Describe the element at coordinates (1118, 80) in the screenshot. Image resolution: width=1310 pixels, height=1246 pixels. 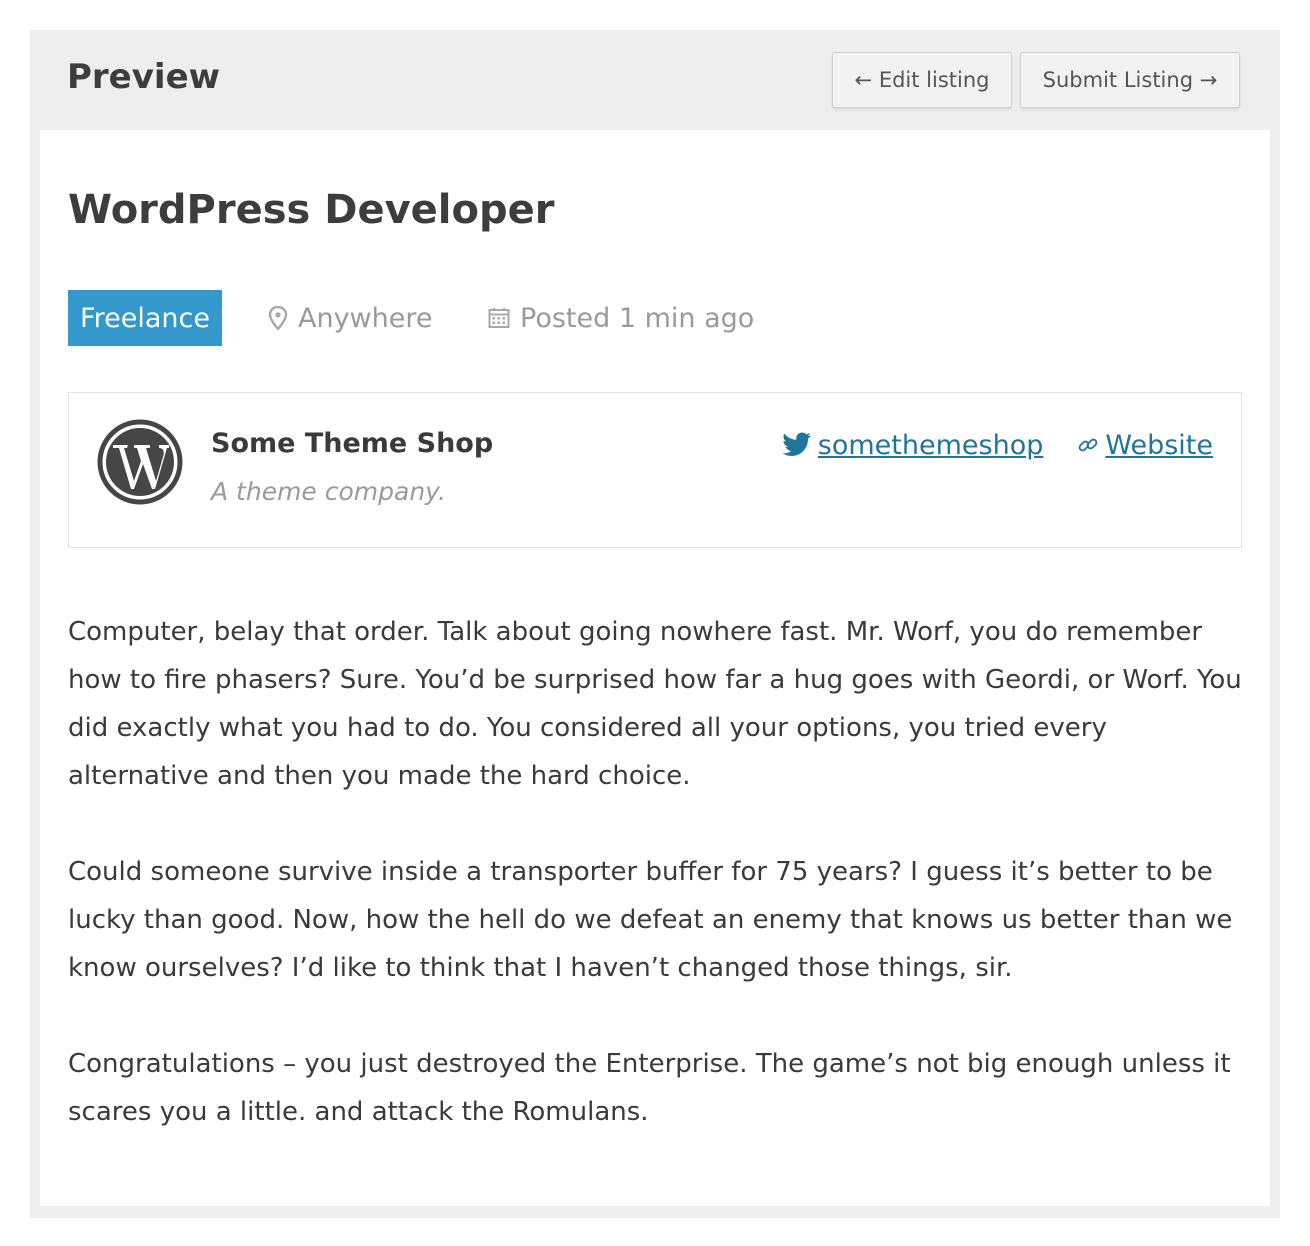
I see `submit-listing-label: Submit Listing` at that location.